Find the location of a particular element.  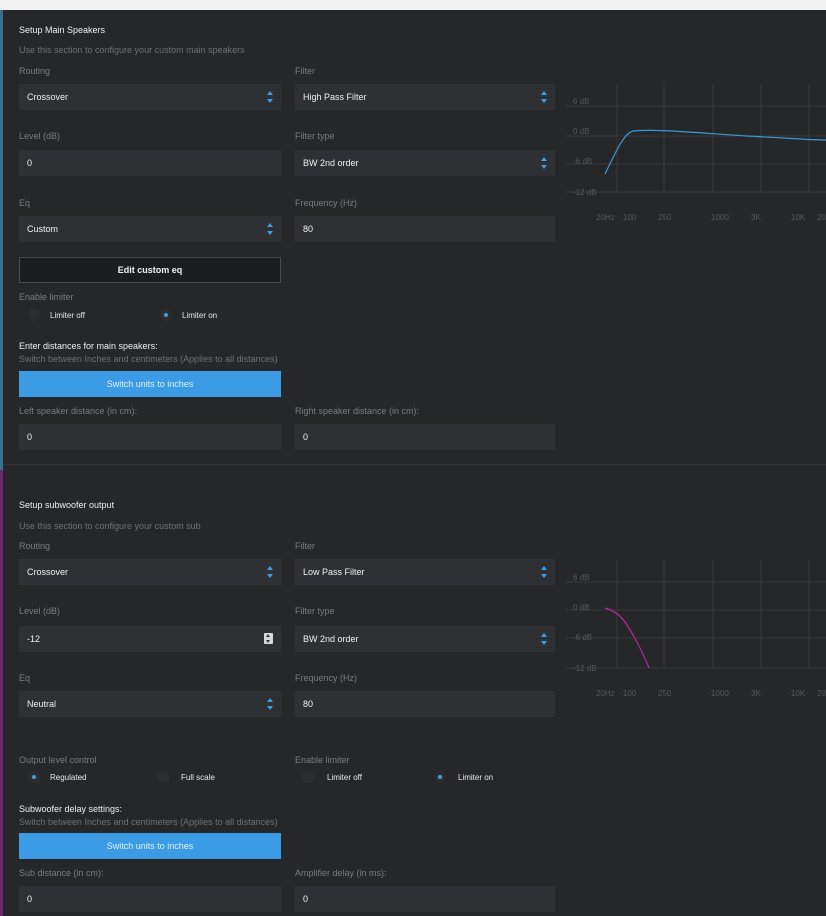

right-distance-input: 0 is located at coordinates (425, 437).